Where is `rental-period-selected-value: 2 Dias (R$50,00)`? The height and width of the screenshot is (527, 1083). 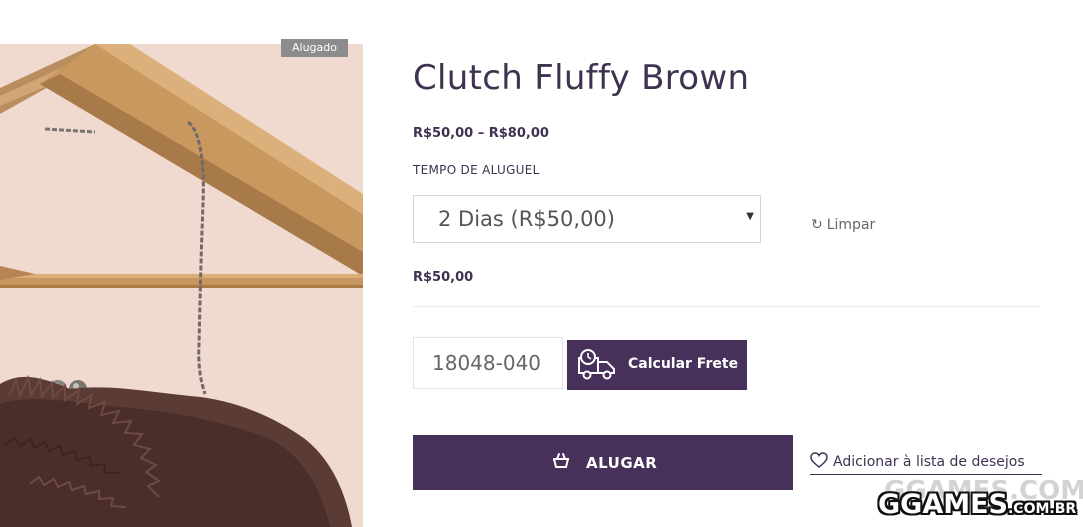
rental-period-selected-value: 2 Dias (R$50,00) is located at coordinates (526, 219).